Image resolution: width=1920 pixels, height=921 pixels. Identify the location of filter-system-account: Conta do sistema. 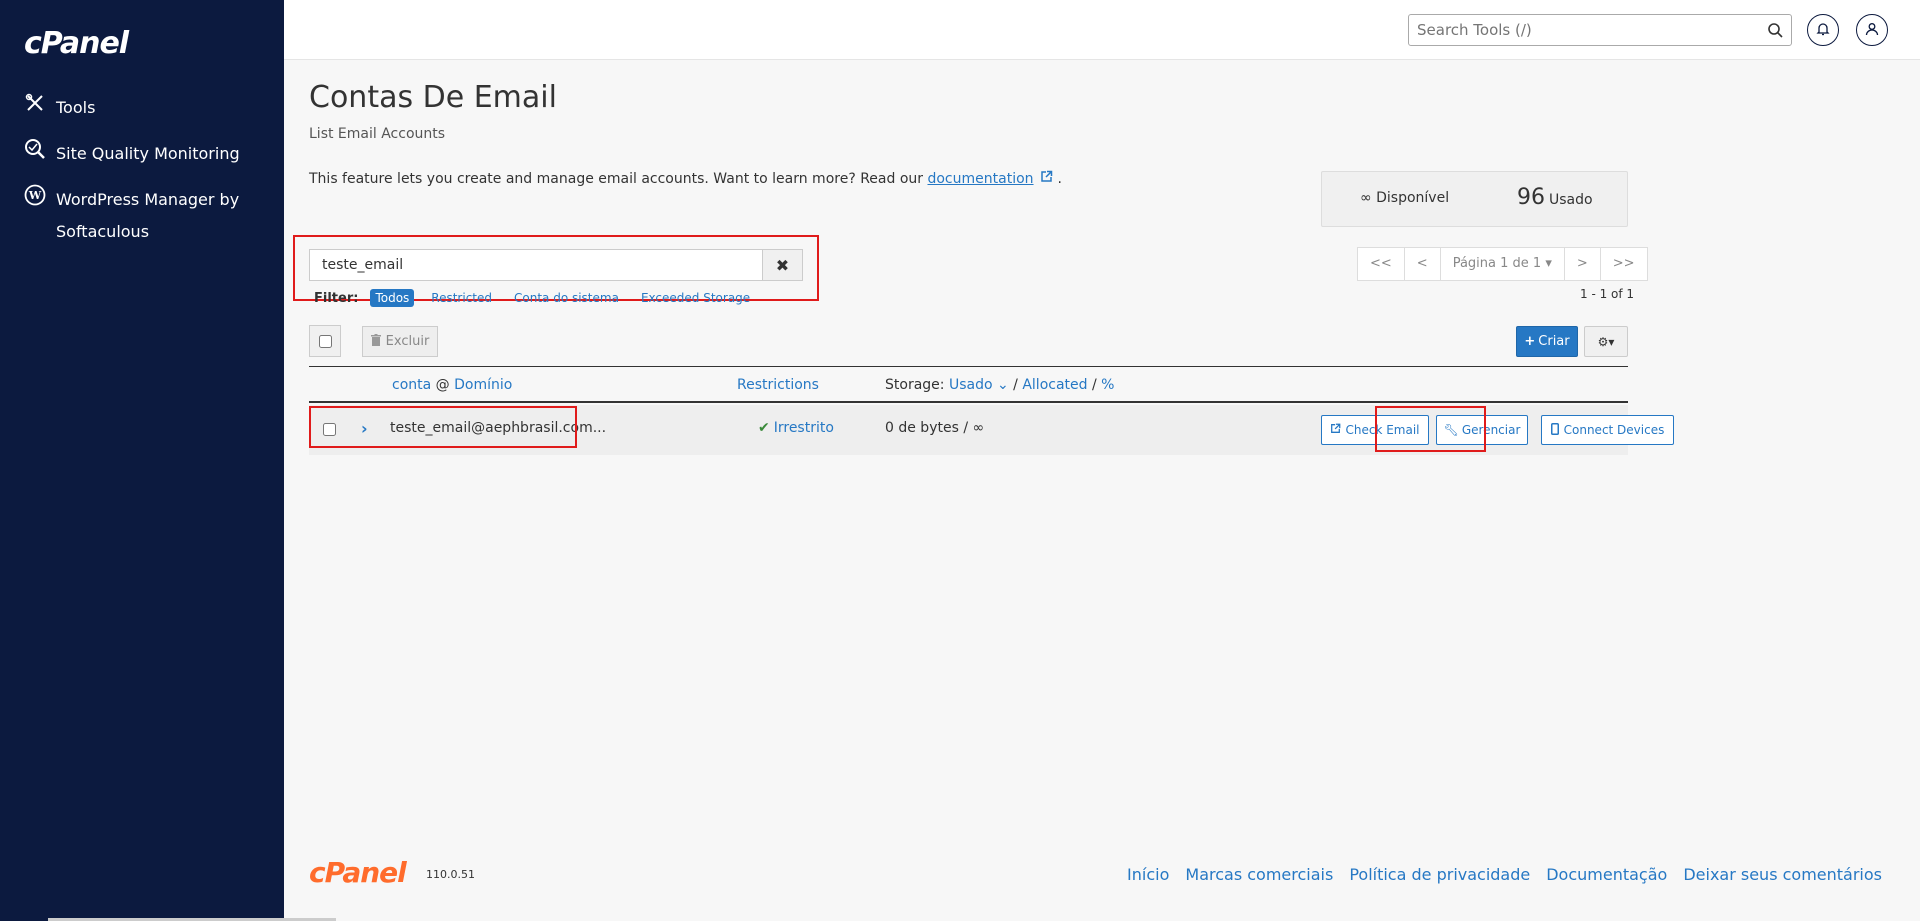
(566, 298).